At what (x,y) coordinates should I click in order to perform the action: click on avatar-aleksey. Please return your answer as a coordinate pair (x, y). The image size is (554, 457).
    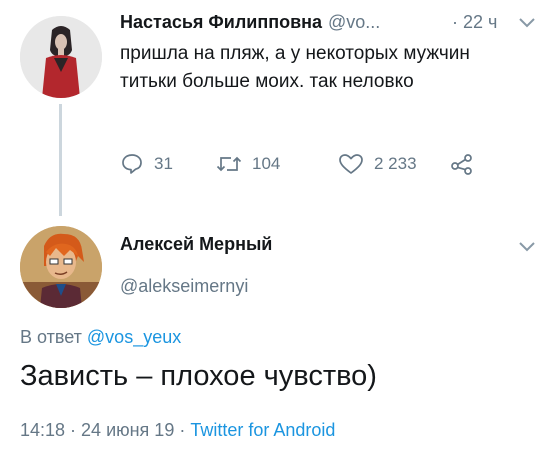
    Looking at the image, I should click on (61, 267).